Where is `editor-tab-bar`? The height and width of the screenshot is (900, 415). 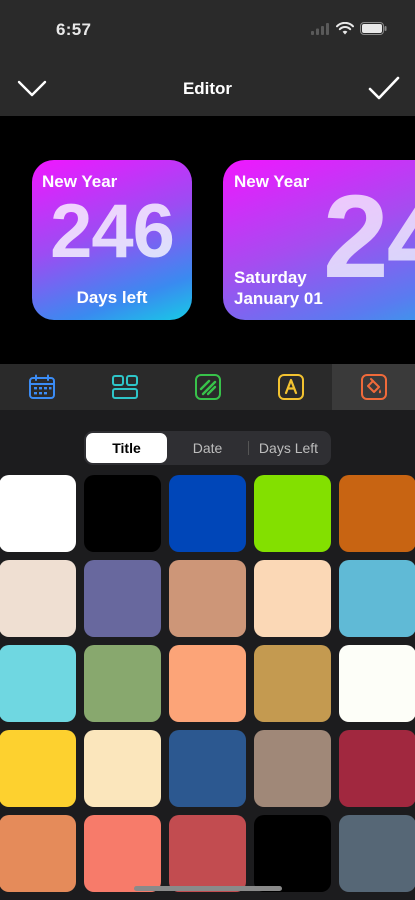
editor-tab-bar is located at coordinates (207, 387).